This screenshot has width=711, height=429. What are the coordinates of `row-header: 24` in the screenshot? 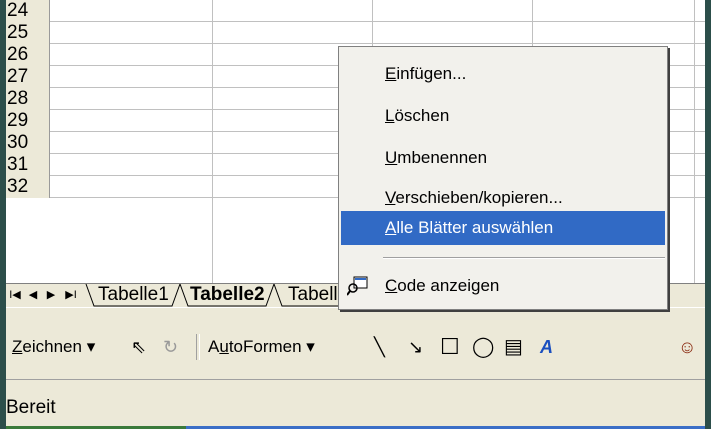 It's located at (28, 11).